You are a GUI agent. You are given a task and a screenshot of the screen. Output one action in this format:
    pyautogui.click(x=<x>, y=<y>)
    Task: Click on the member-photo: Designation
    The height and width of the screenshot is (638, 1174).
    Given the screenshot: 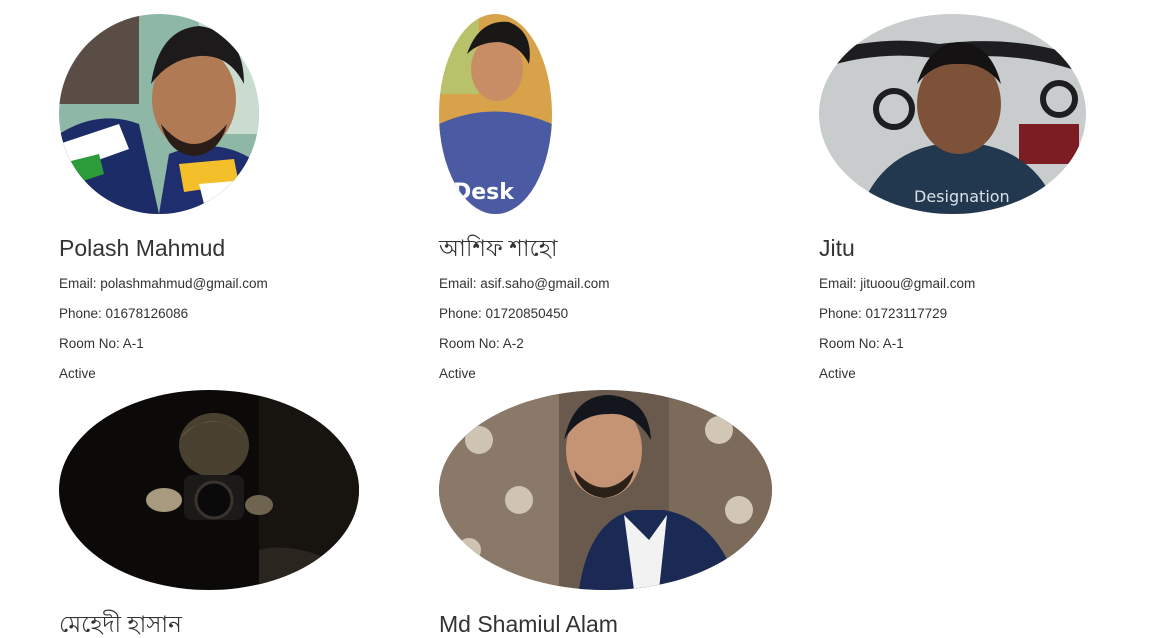 What is the action you would take?
    pyautogui.click(x=952, y=114)
    